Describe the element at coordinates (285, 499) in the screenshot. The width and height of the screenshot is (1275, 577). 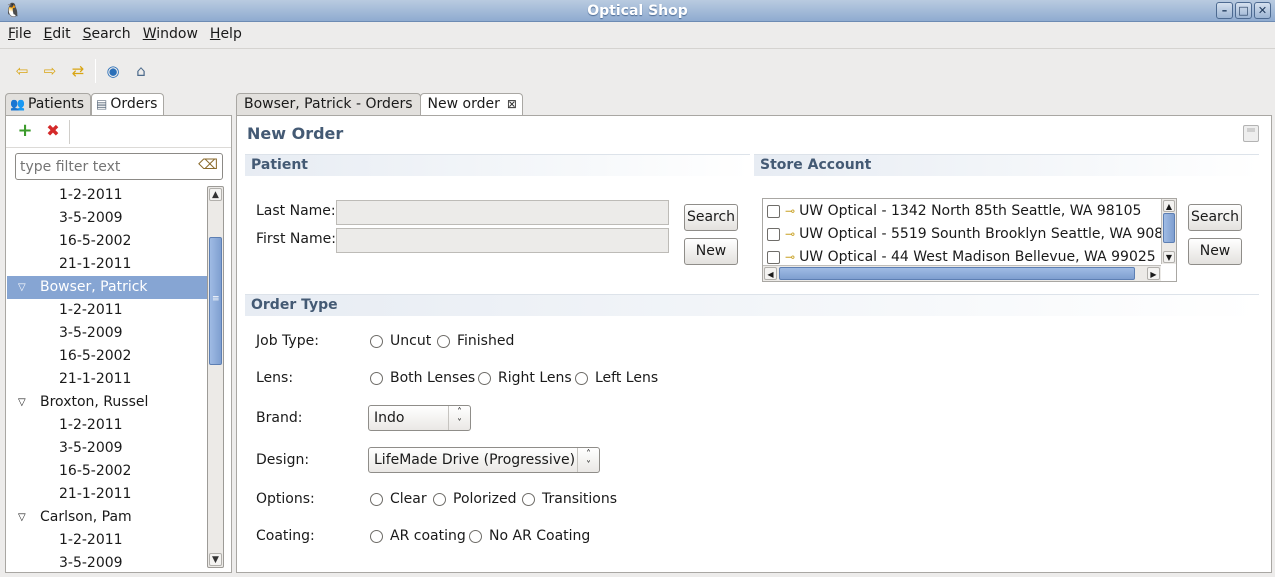
I see `options-label: Options:` at that location.